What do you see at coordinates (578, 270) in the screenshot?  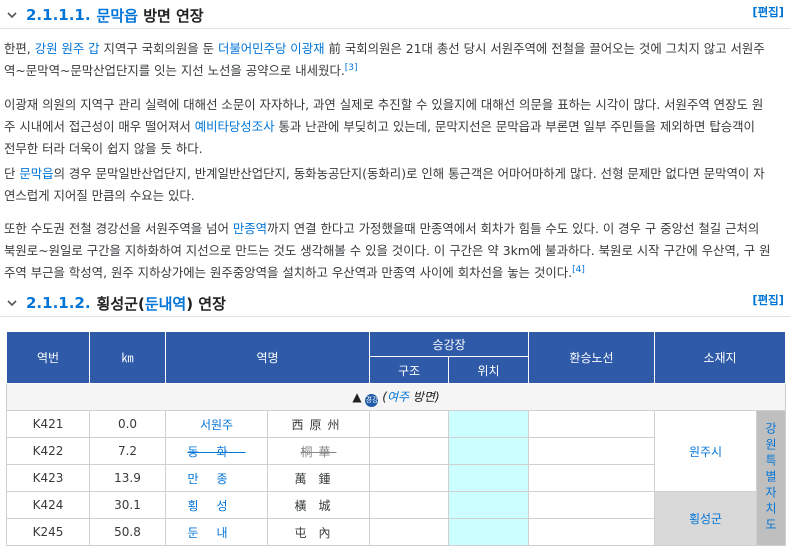 I see `footnote-4: [4]` at bounding box center [578, 270].